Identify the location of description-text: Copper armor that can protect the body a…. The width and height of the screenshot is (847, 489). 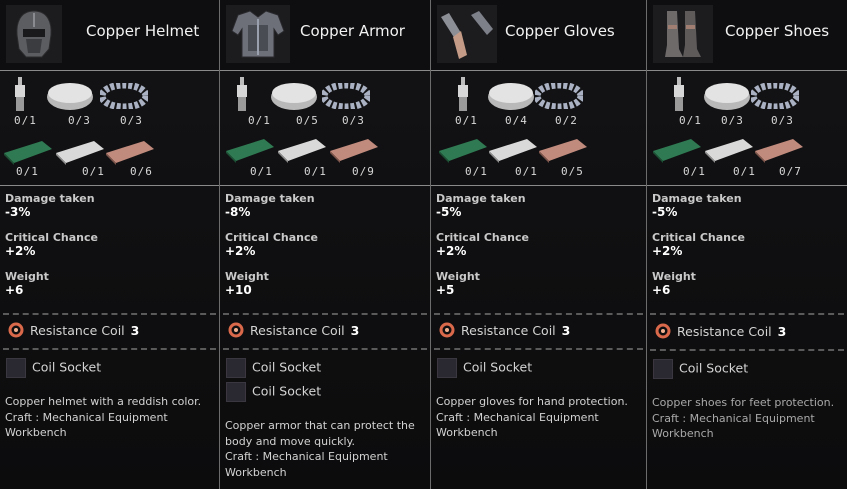
(320, 433).